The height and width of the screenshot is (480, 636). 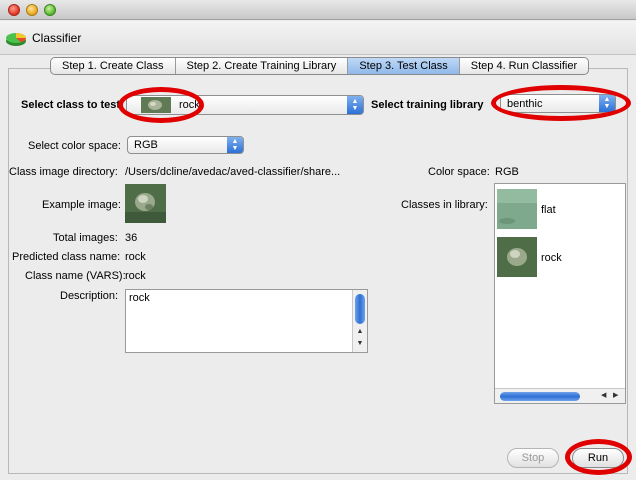 What do you see at coordinates (75, 276) in the screenshot?
I see `class-name-vars-label: Class name (VARS):` at bounding box center [75, 276].